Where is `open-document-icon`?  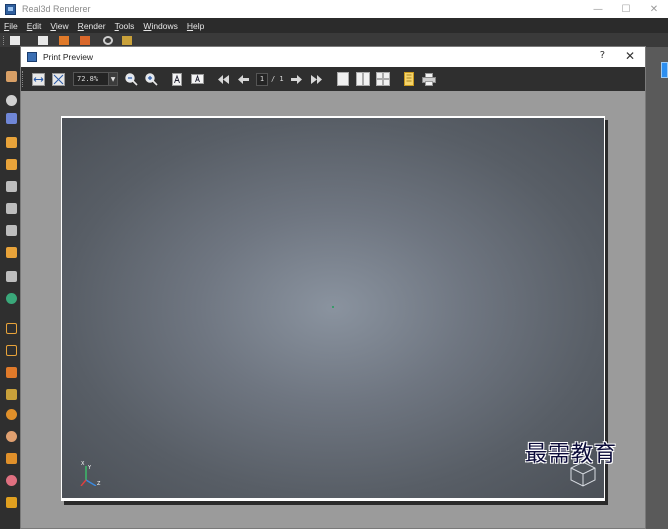 open-document-icon is located at coordinates (43, 40).